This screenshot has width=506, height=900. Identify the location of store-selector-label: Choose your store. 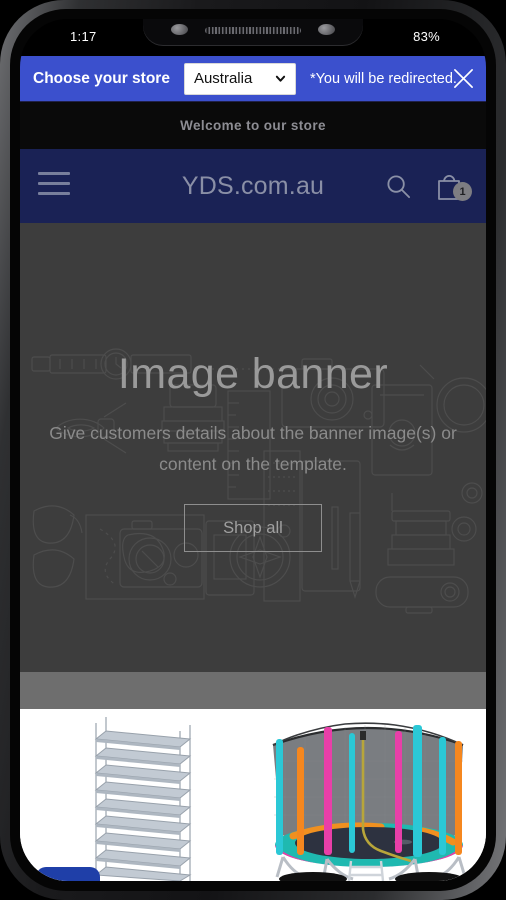
(101, 78).